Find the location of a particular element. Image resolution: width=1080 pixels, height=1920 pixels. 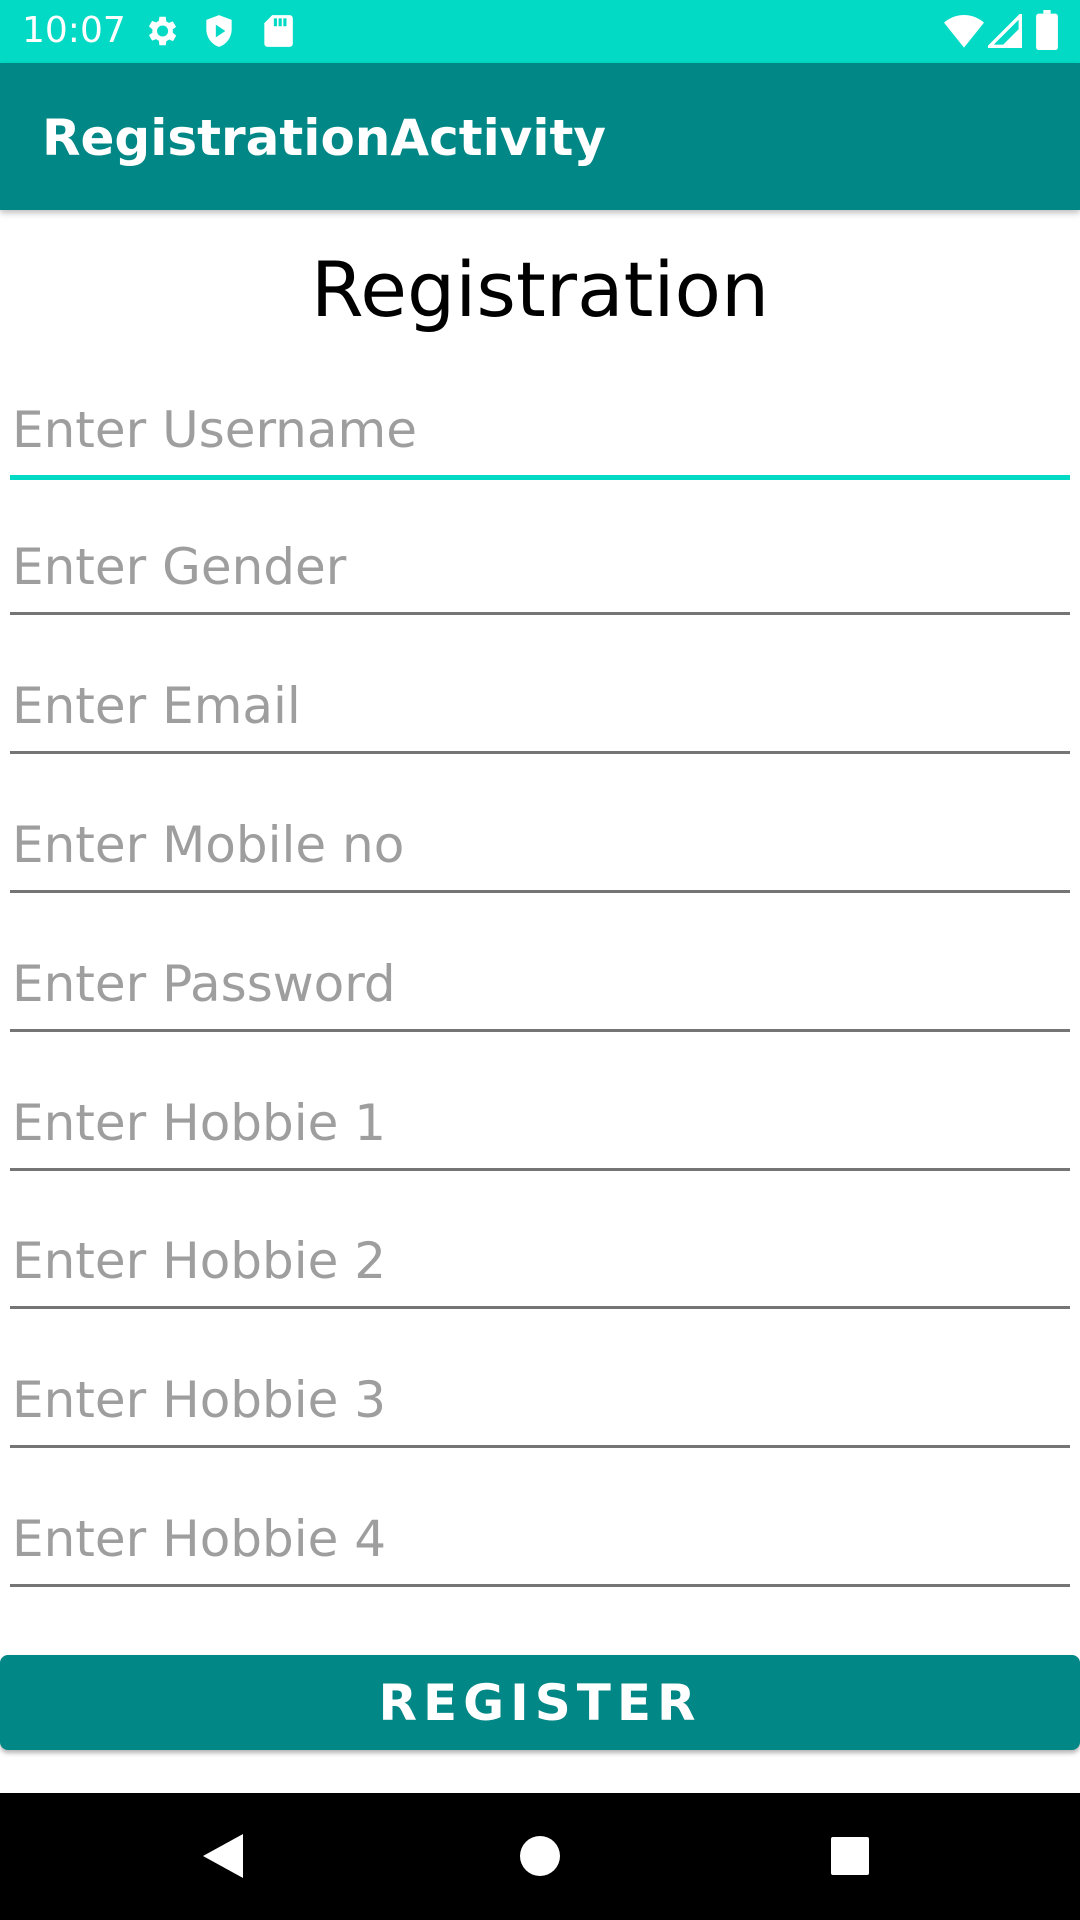

hobbie1-field-container is located at coordinates (540, 1124).